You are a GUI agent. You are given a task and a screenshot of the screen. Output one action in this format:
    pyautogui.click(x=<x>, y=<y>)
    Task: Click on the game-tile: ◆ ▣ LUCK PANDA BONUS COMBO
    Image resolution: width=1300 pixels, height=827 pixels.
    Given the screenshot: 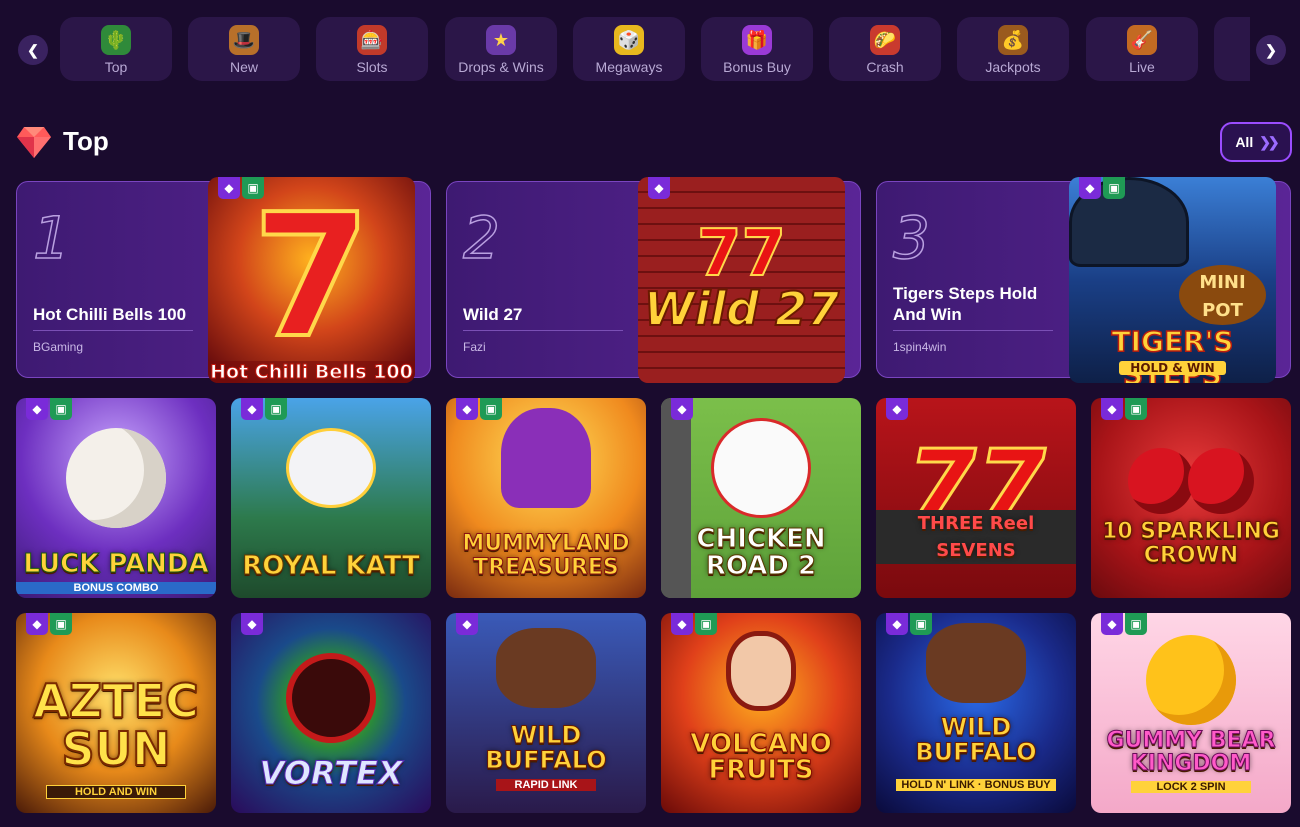 What is the action you would take?
    pyautogui.click(x=116, y=498)
    